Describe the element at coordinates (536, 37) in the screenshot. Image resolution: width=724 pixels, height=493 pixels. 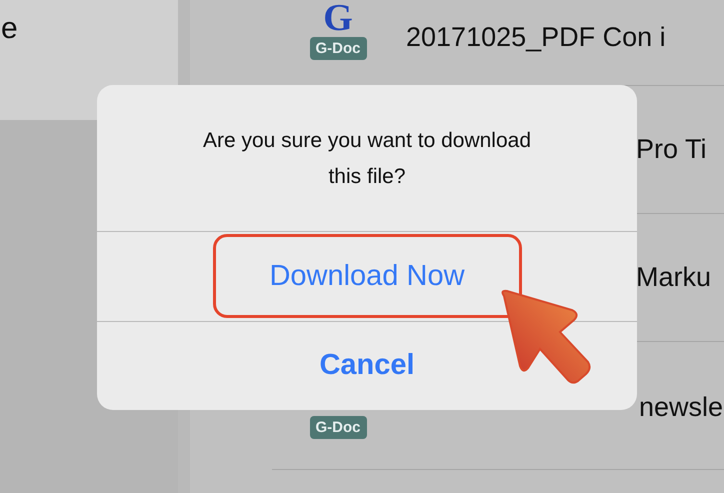
I see `file-name: 20171025_PDF Con i` at that location.